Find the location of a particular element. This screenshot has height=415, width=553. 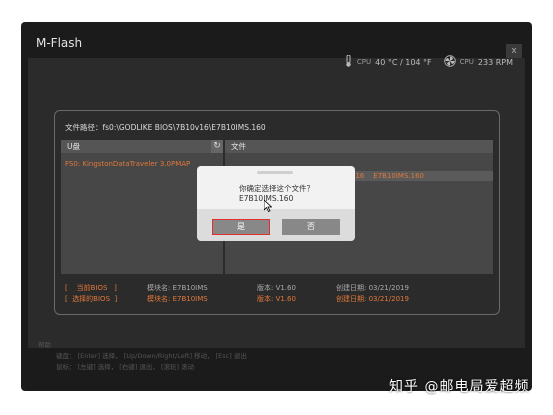

file-name: E7B10IMS.160 is located at coordinates (399, 176).